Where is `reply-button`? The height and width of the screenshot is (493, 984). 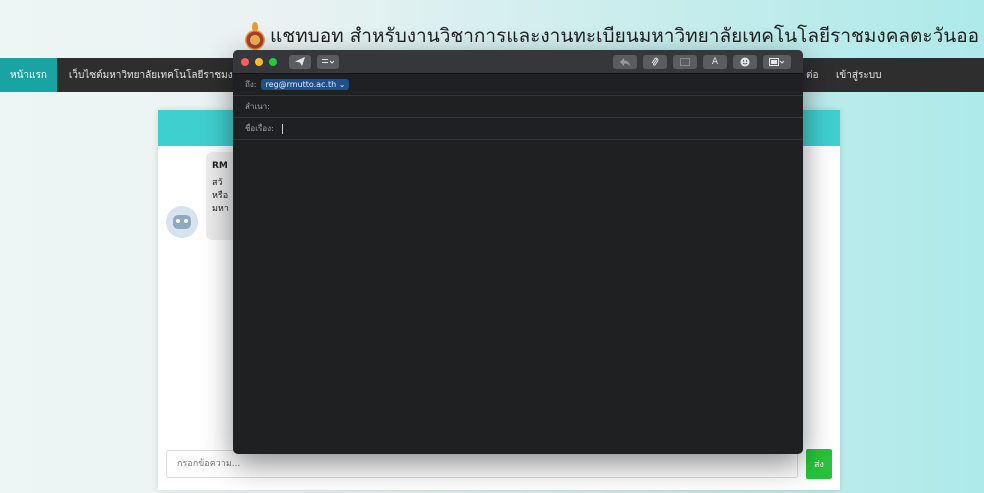
reply-button is located at coordinates (625, 62).